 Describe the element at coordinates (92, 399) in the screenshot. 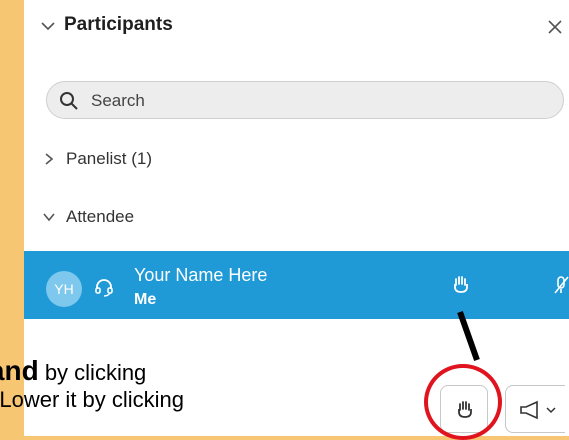

I see `instruction-line2: and icon. Lower it by clicking` at that location.